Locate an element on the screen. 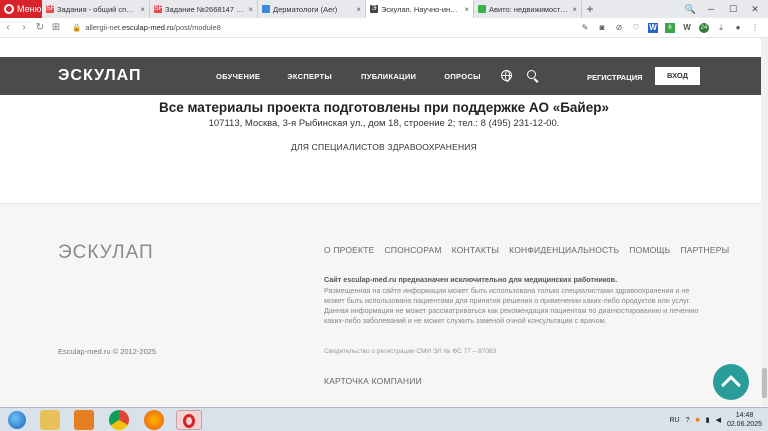  heart-icon: ♡ is located at coordinates (636, 28).